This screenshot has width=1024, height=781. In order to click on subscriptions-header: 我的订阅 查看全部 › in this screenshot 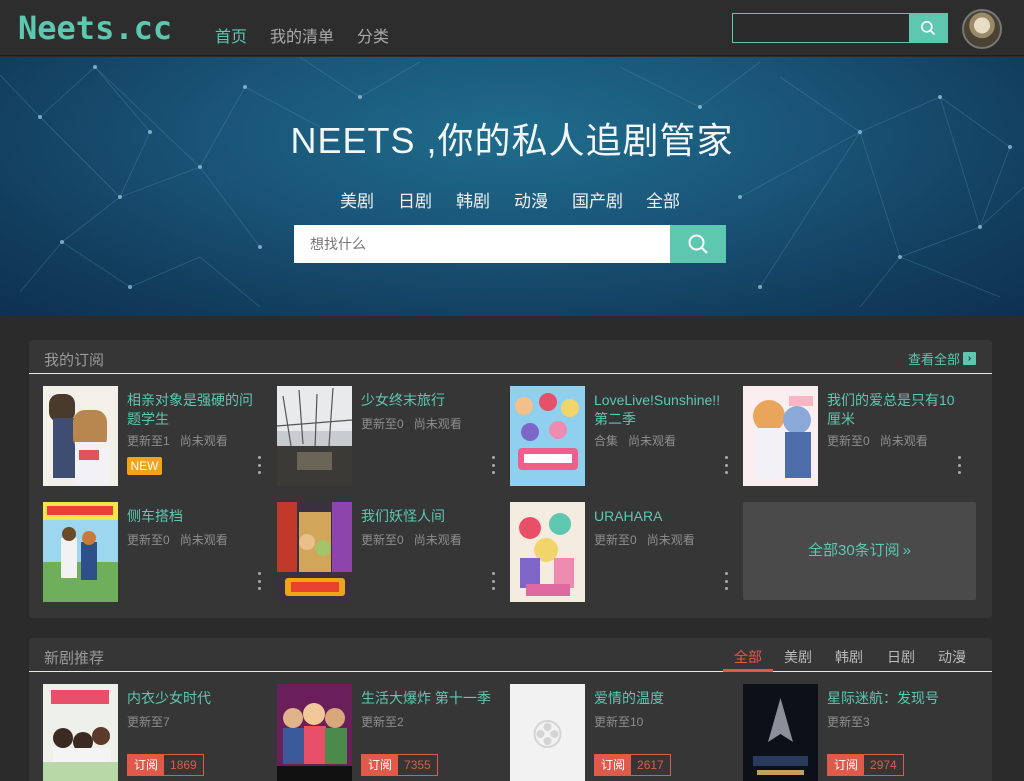, I will do `click(510, 357)`.